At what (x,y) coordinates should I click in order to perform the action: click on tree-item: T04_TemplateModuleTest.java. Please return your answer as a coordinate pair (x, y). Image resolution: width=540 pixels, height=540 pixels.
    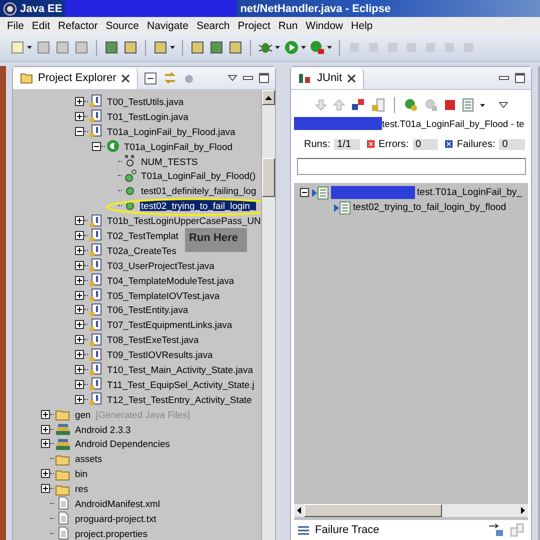
    Looking at the image, I should click on (171, 280).